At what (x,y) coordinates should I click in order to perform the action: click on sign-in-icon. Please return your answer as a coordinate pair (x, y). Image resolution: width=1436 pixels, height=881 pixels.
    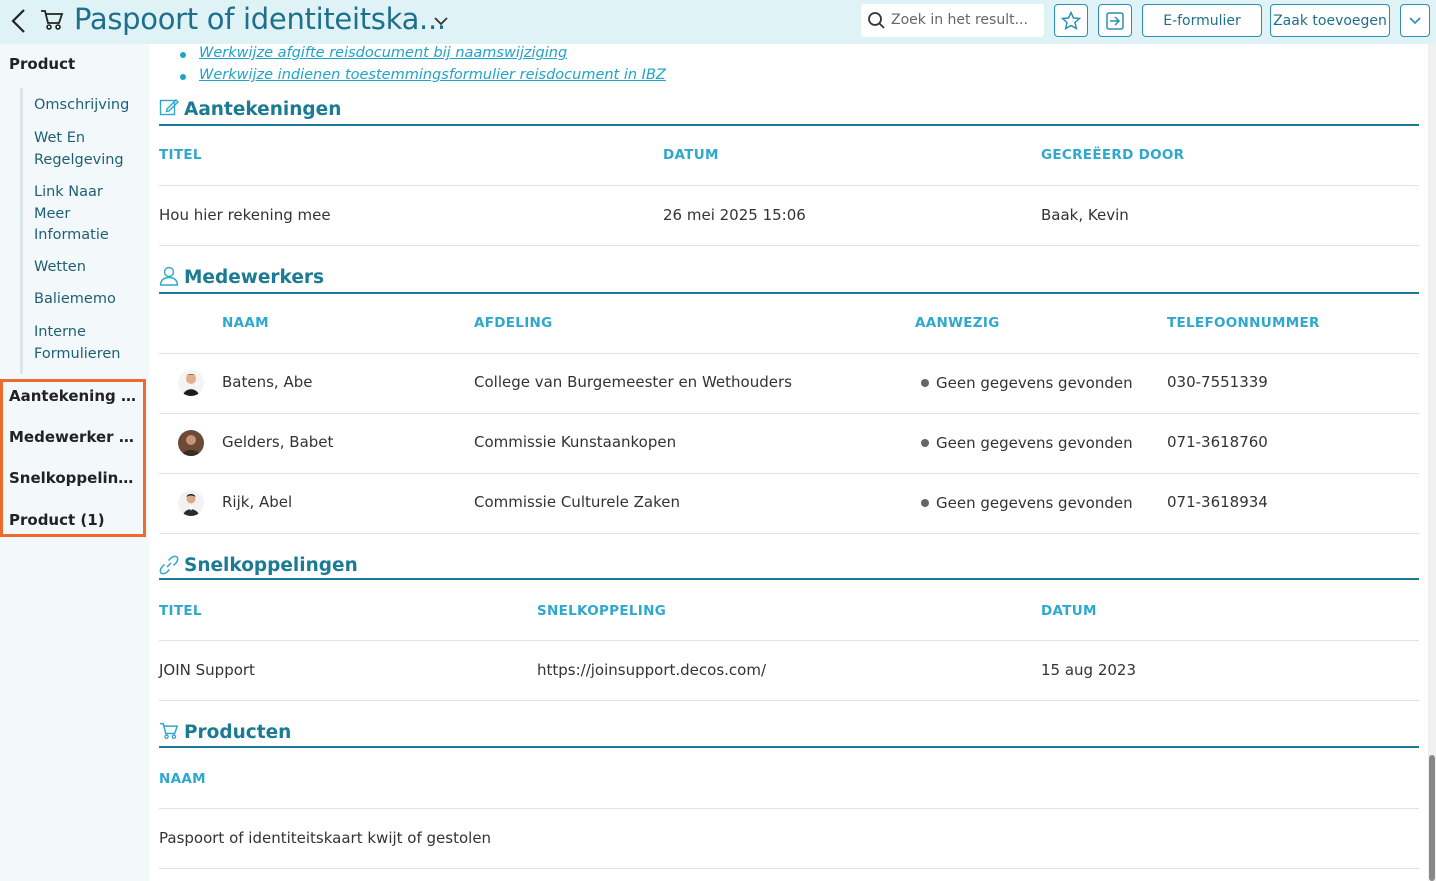
    Looking at the image, I should click on (1115, 20).